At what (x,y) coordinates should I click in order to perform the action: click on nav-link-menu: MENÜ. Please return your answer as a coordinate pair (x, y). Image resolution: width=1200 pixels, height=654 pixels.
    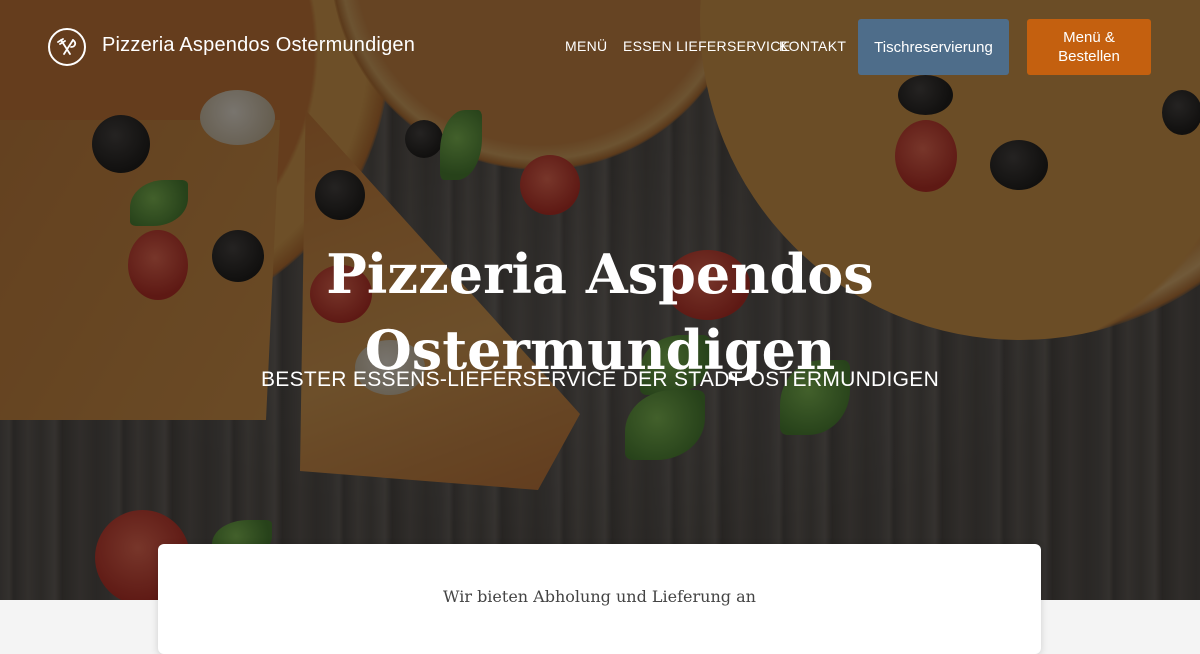
    Looking at the image, I should click on (586, 46).